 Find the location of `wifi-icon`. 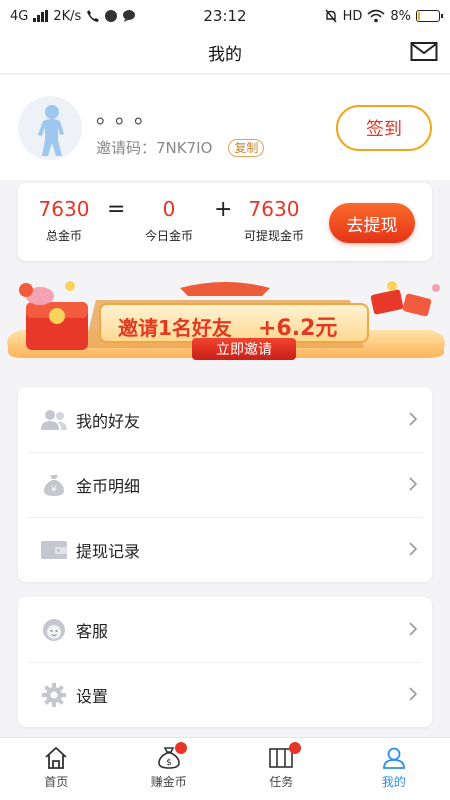

wifi-icon is located at coordinates (376, 16).